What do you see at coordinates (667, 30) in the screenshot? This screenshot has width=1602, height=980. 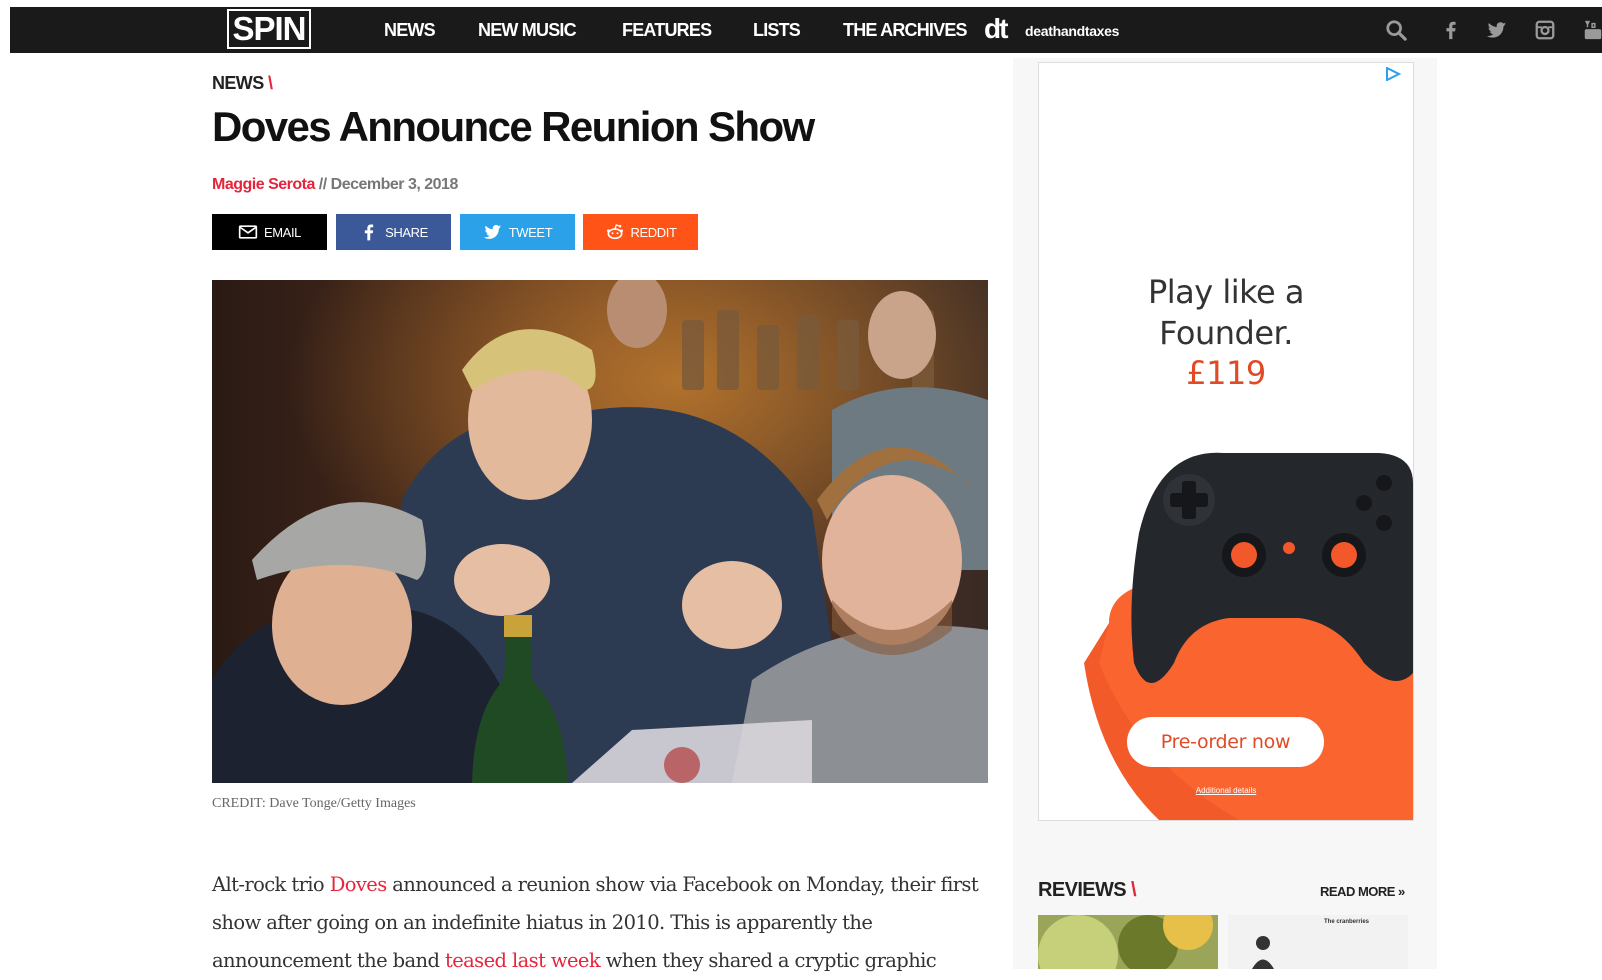 I see `nav-item-features: FEATURES` at bounding box center [667, 30].